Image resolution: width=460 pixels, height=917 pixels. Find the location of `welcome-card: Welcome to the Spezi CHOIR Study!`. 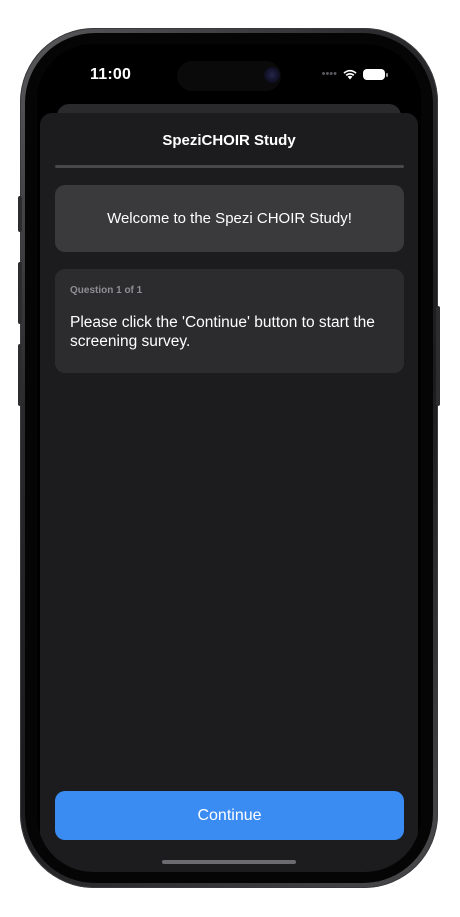

welcome-card: Welcome to the Spezi CHOIR Study! is located at coordinates (229, 218).